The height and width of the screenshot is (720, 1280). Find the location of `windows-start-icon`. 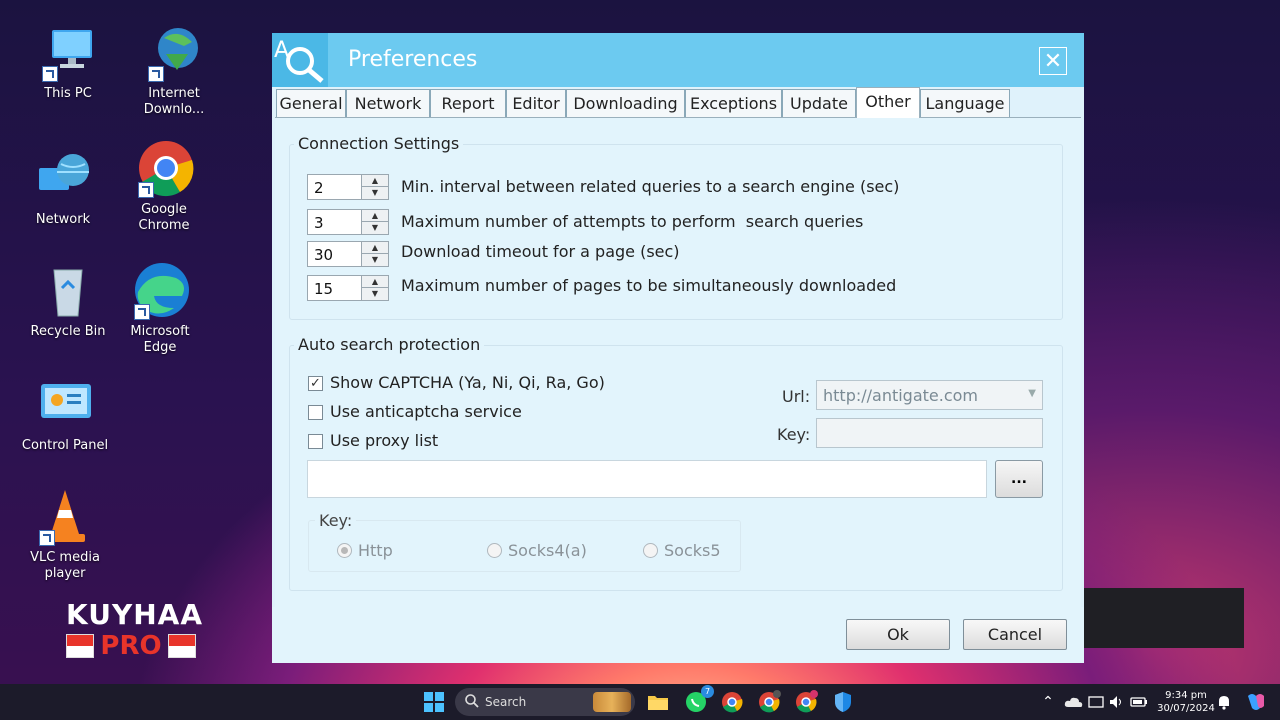

windows-start-icon is located at coordinates (434, 702).